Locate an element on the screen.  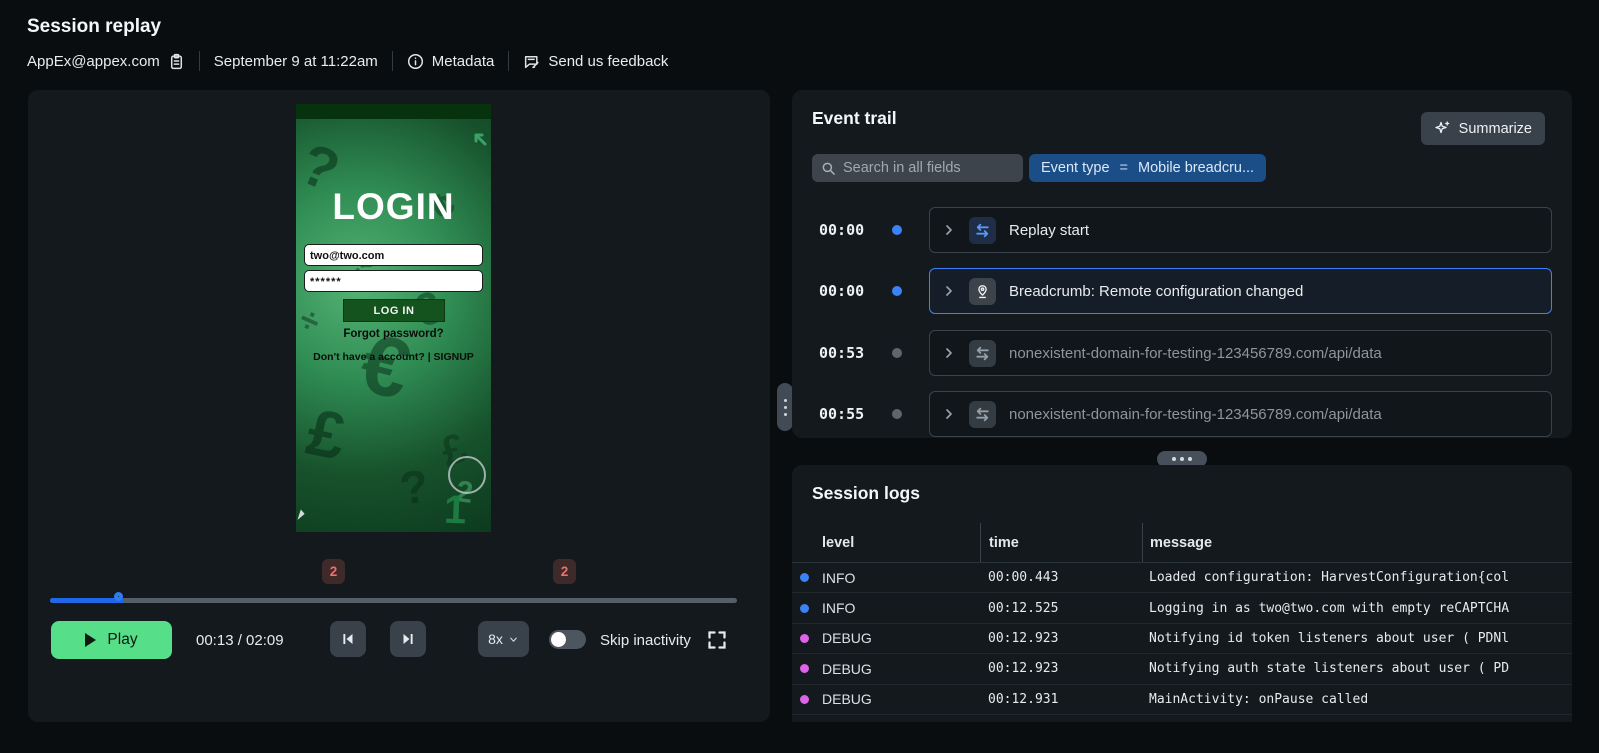
timeline-scrubber is located at coordinates (393, 597).